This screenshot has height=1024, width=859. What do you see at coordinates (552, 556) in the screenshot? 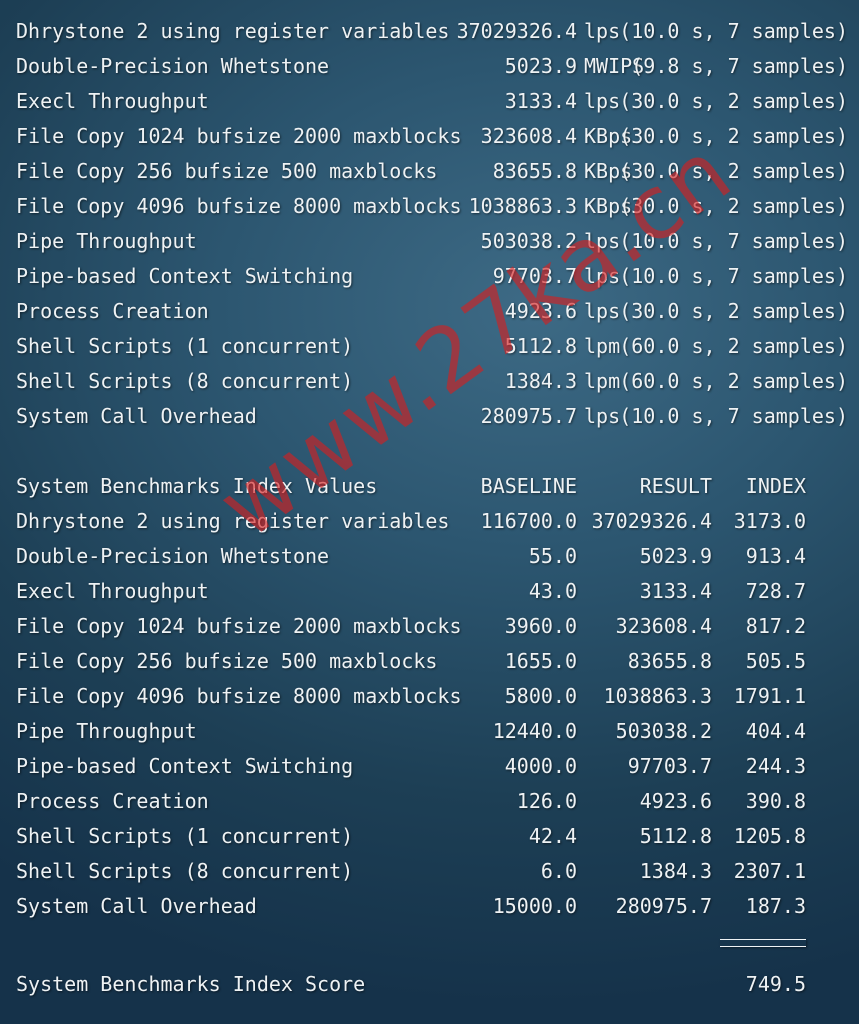
I see `index-baseline: 55.0` at bounding box center [552, 556].